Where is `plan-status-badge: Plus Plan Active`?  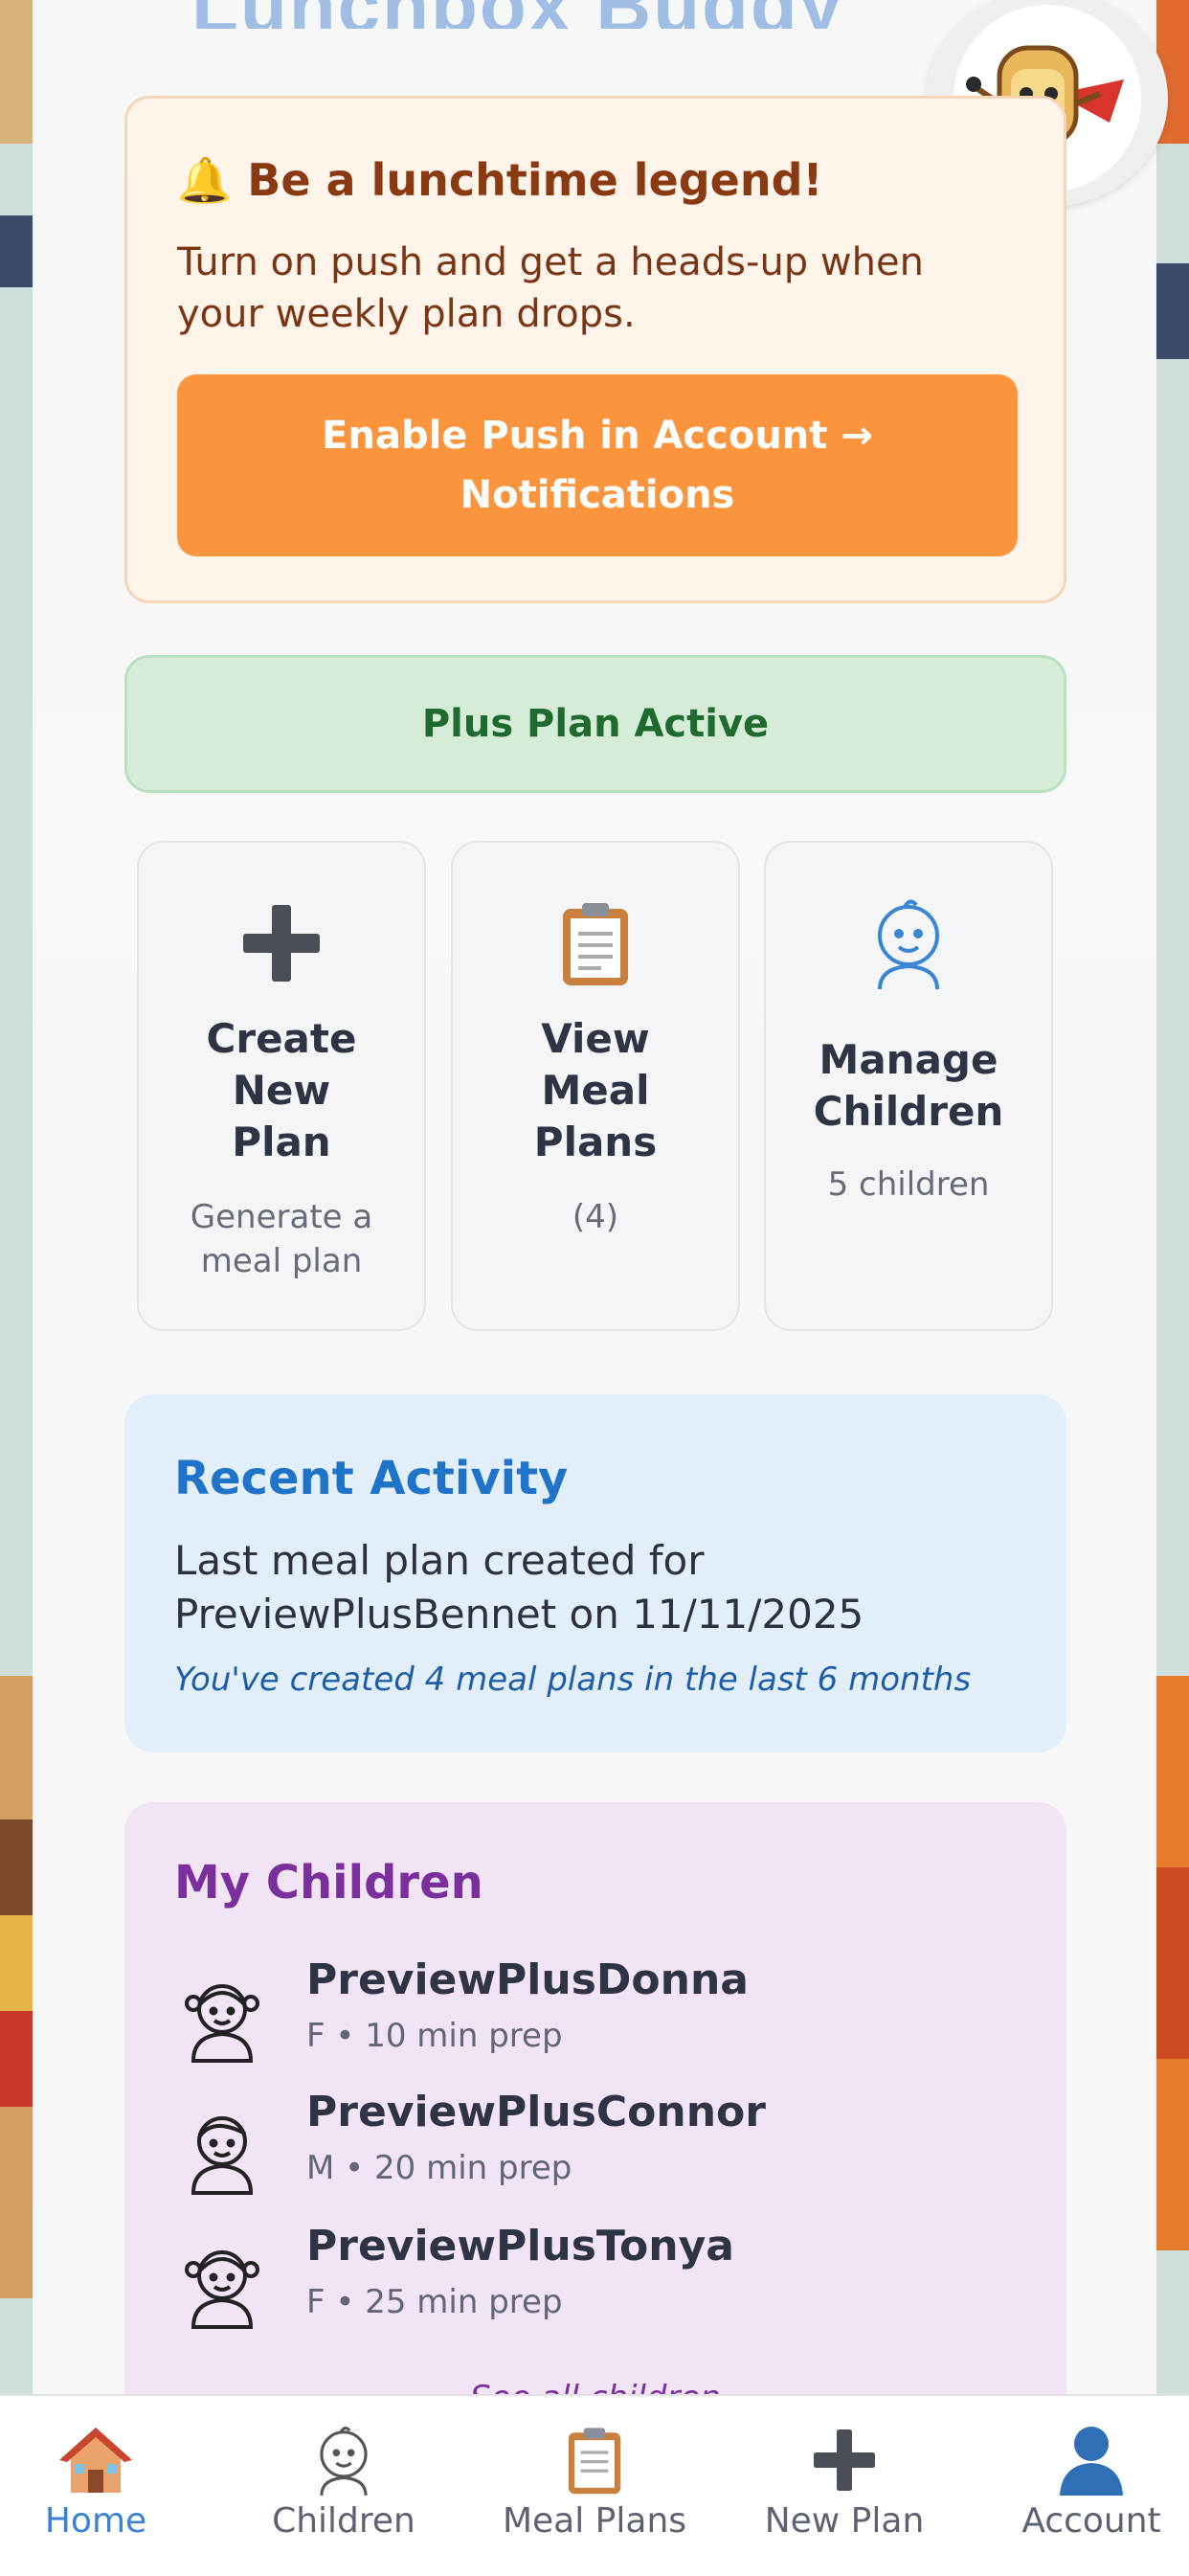
plan-status-badge: Plus Plan Active is located at coordinates (595, 724).